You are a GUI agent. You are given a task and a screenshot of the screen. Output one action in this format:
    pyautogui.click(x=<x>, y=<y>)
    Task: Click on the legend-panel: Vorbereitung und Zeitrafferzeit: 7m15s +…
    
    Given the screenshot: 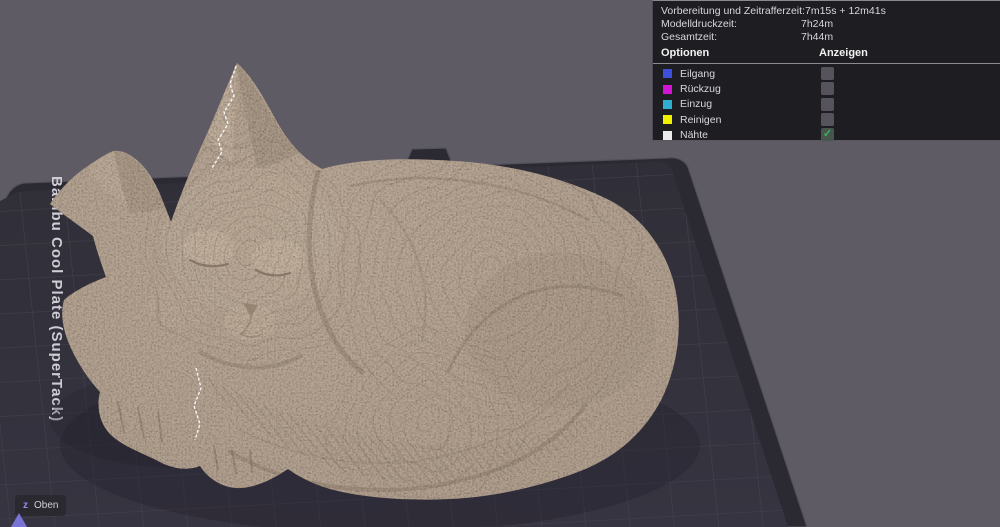 What is the action you would take?
    pyautogui.click(x=826, y=71)
    